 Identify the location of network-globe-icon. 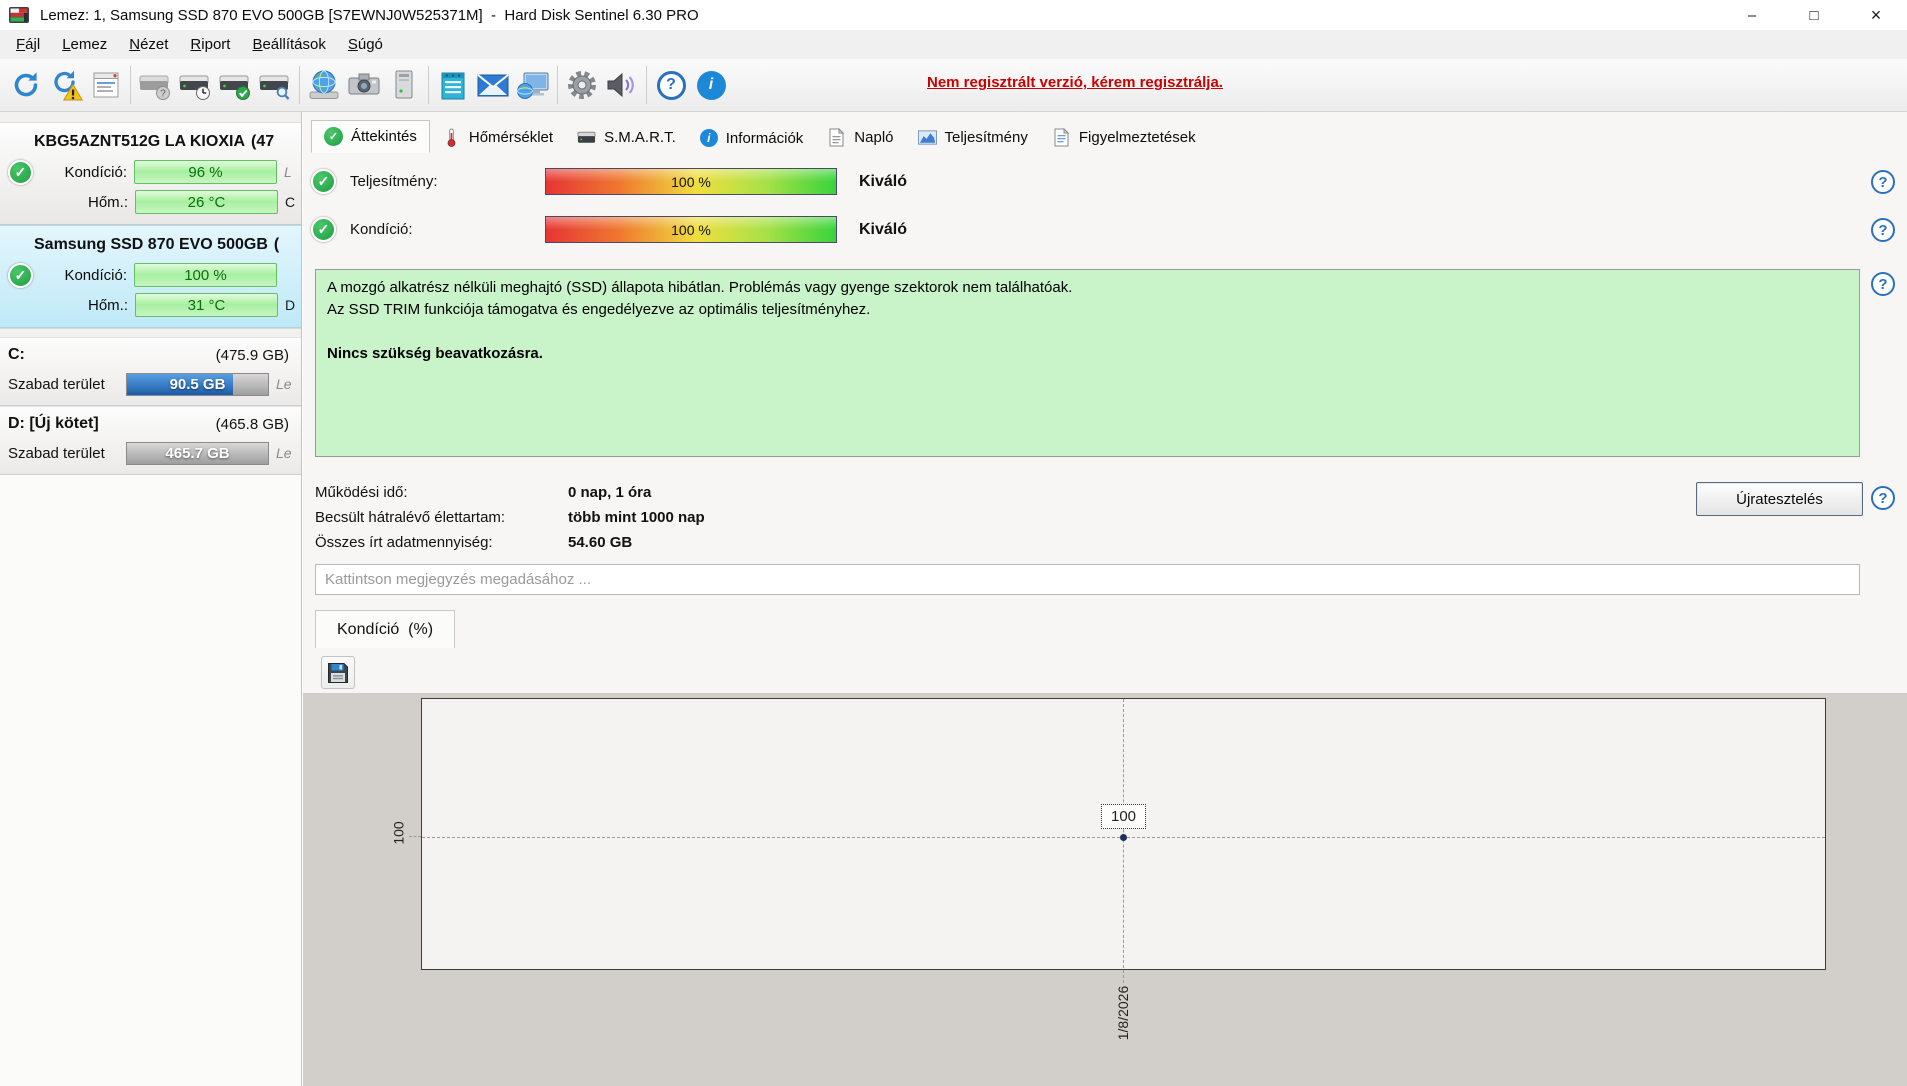
(324, 85).